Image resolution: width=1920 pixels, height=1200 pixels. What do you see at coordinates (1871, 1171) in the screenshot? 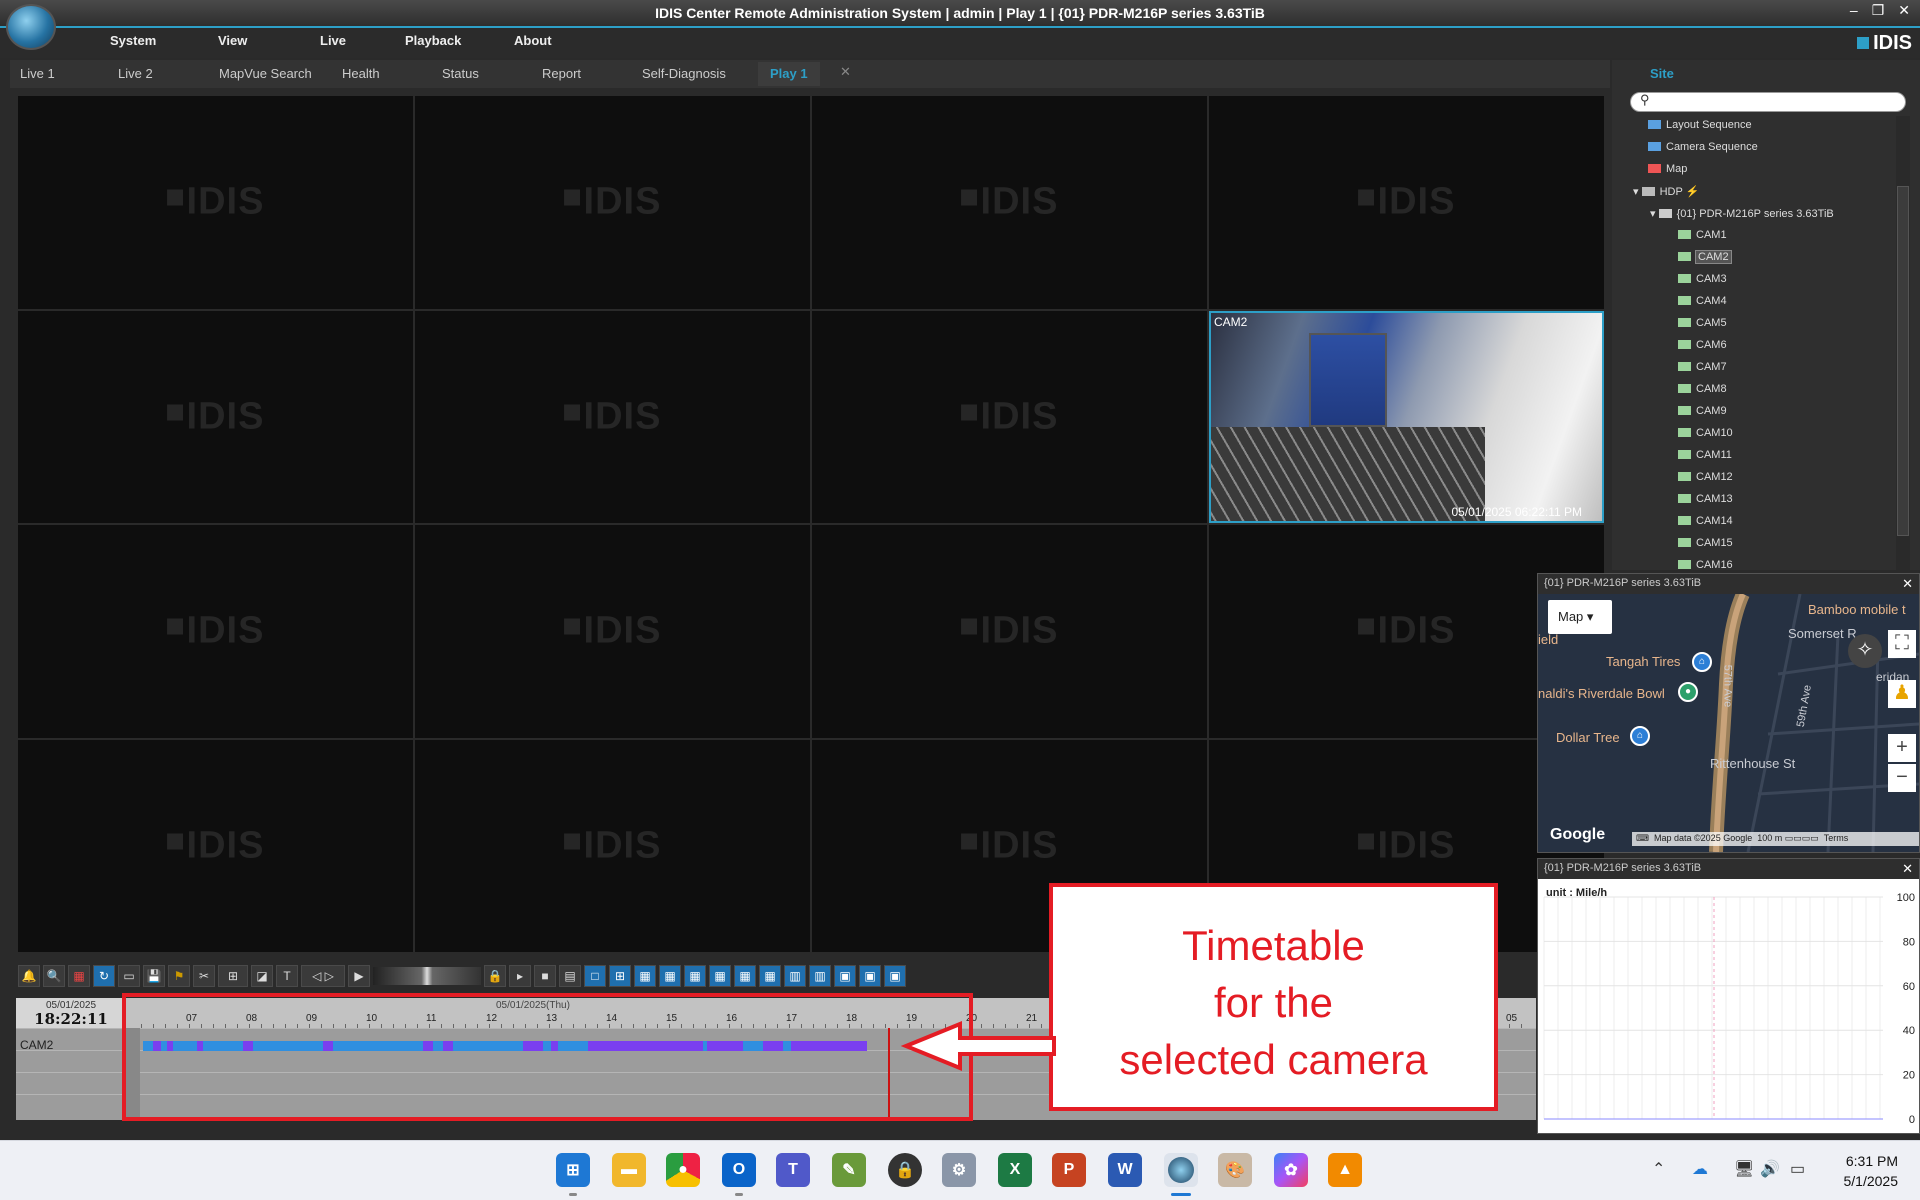
I see `system-clock: 6:31 PM 5/1/2025` at bounding box center [1871, 1171].